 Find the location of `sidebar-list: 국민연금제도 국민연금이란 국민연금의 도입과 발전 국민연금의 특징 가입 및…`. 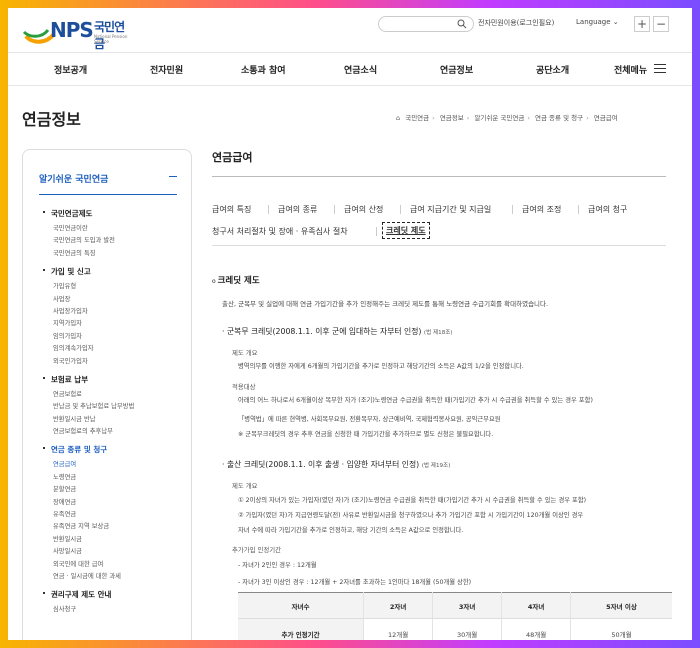

sidebar-list: 국민연금제도 국민연금이란 국민연금의 도입과 발전 국민연금의 특징 가입 및… is located at coordinates (113, 409).